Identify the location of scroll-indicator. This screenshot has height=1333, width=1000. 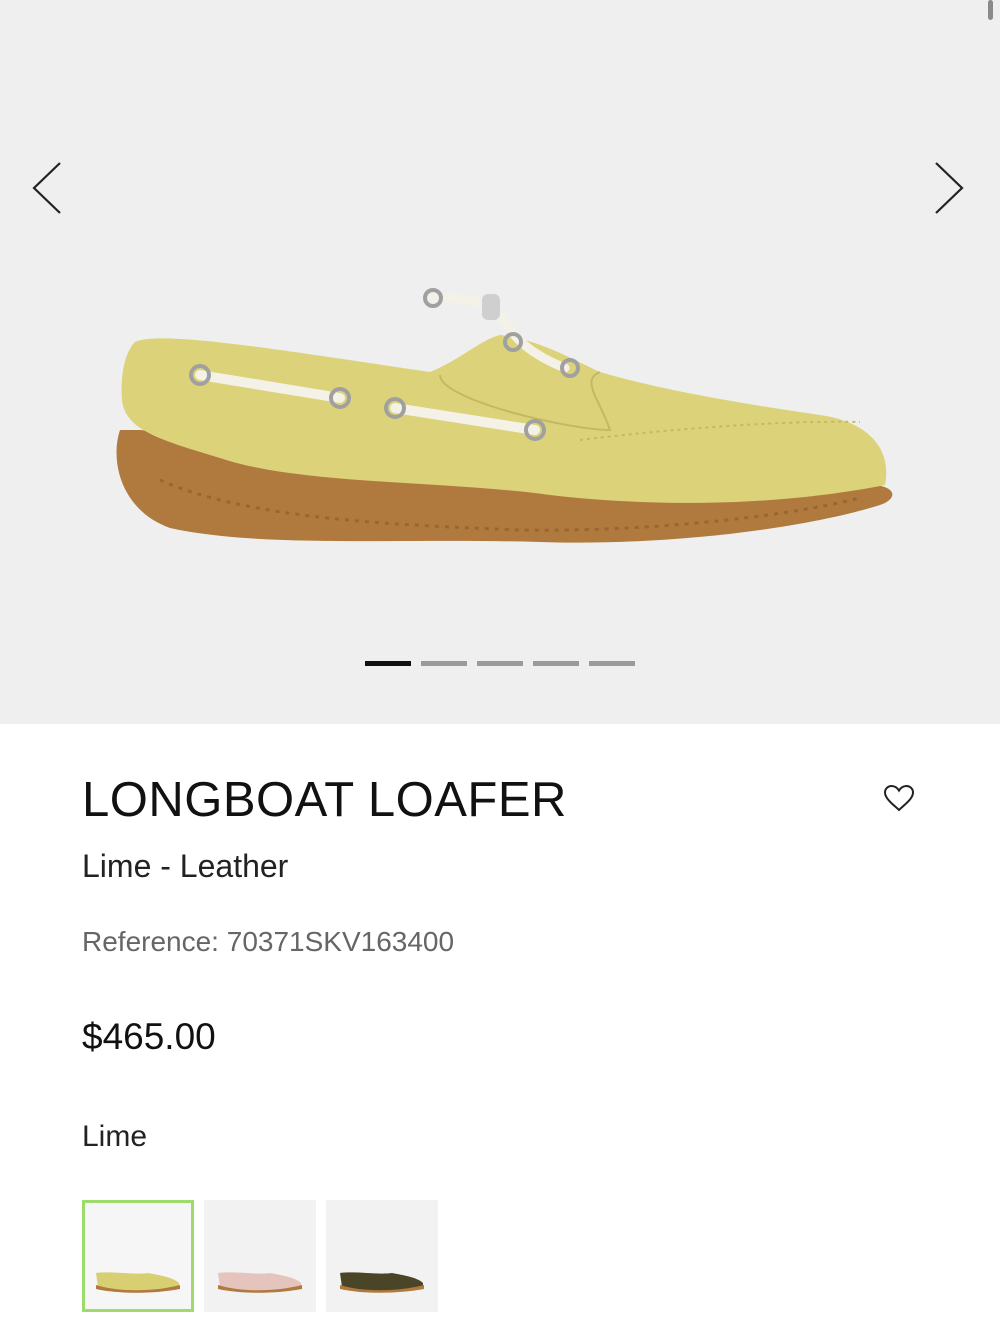
(990, 10).